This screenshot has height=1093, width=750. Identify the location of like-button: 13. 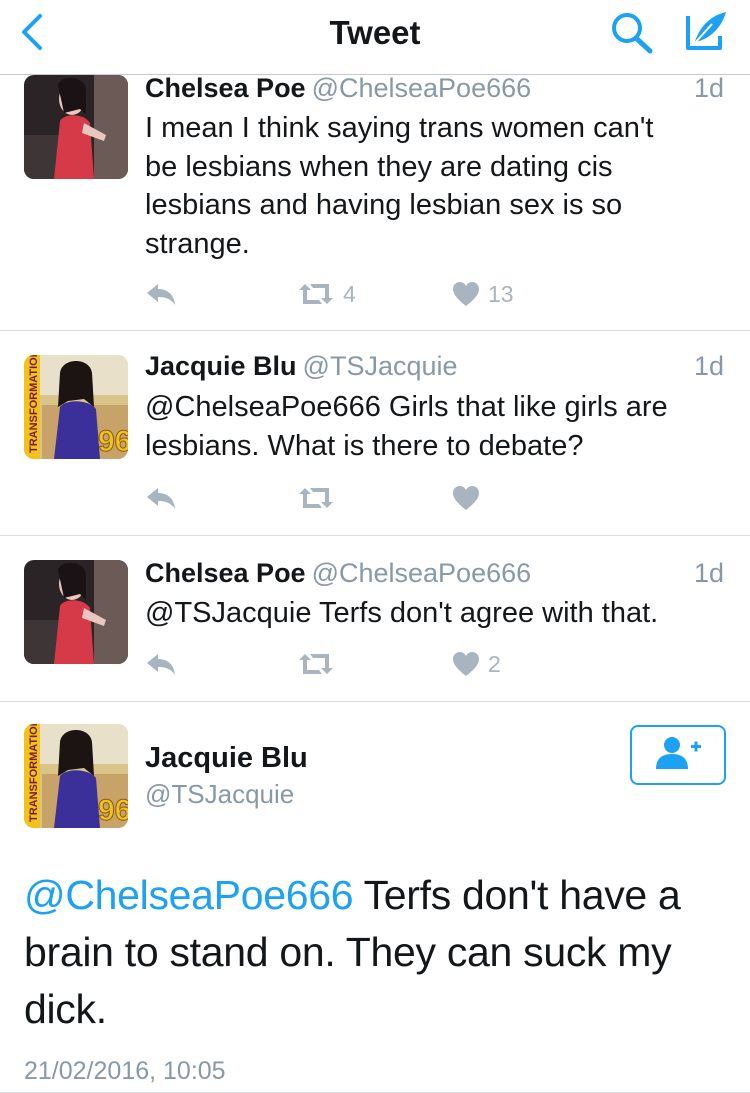
(483, 294).